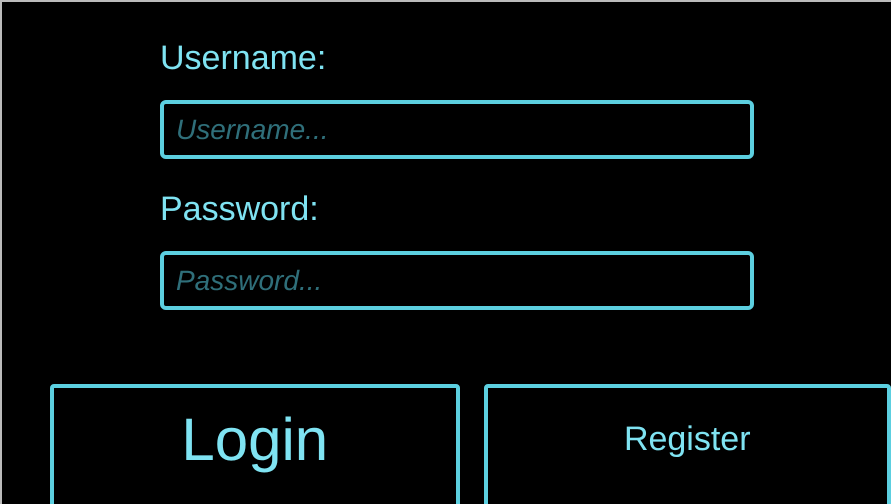  What do you see at coordinates (255, 444) in the screenshot?
I see `login-button: Login` at bounding box center [255, 444].